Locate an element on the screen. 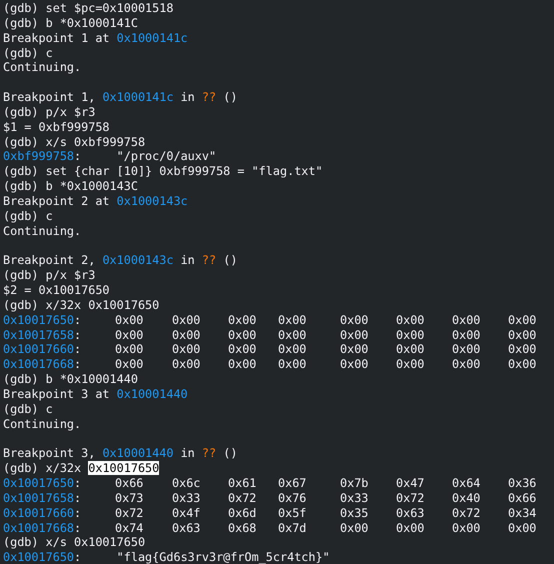 The height and width of the screenshot is (564, 554). terminal-line: (gdb) b *0x1000143C is located at coordinates (70, 186).